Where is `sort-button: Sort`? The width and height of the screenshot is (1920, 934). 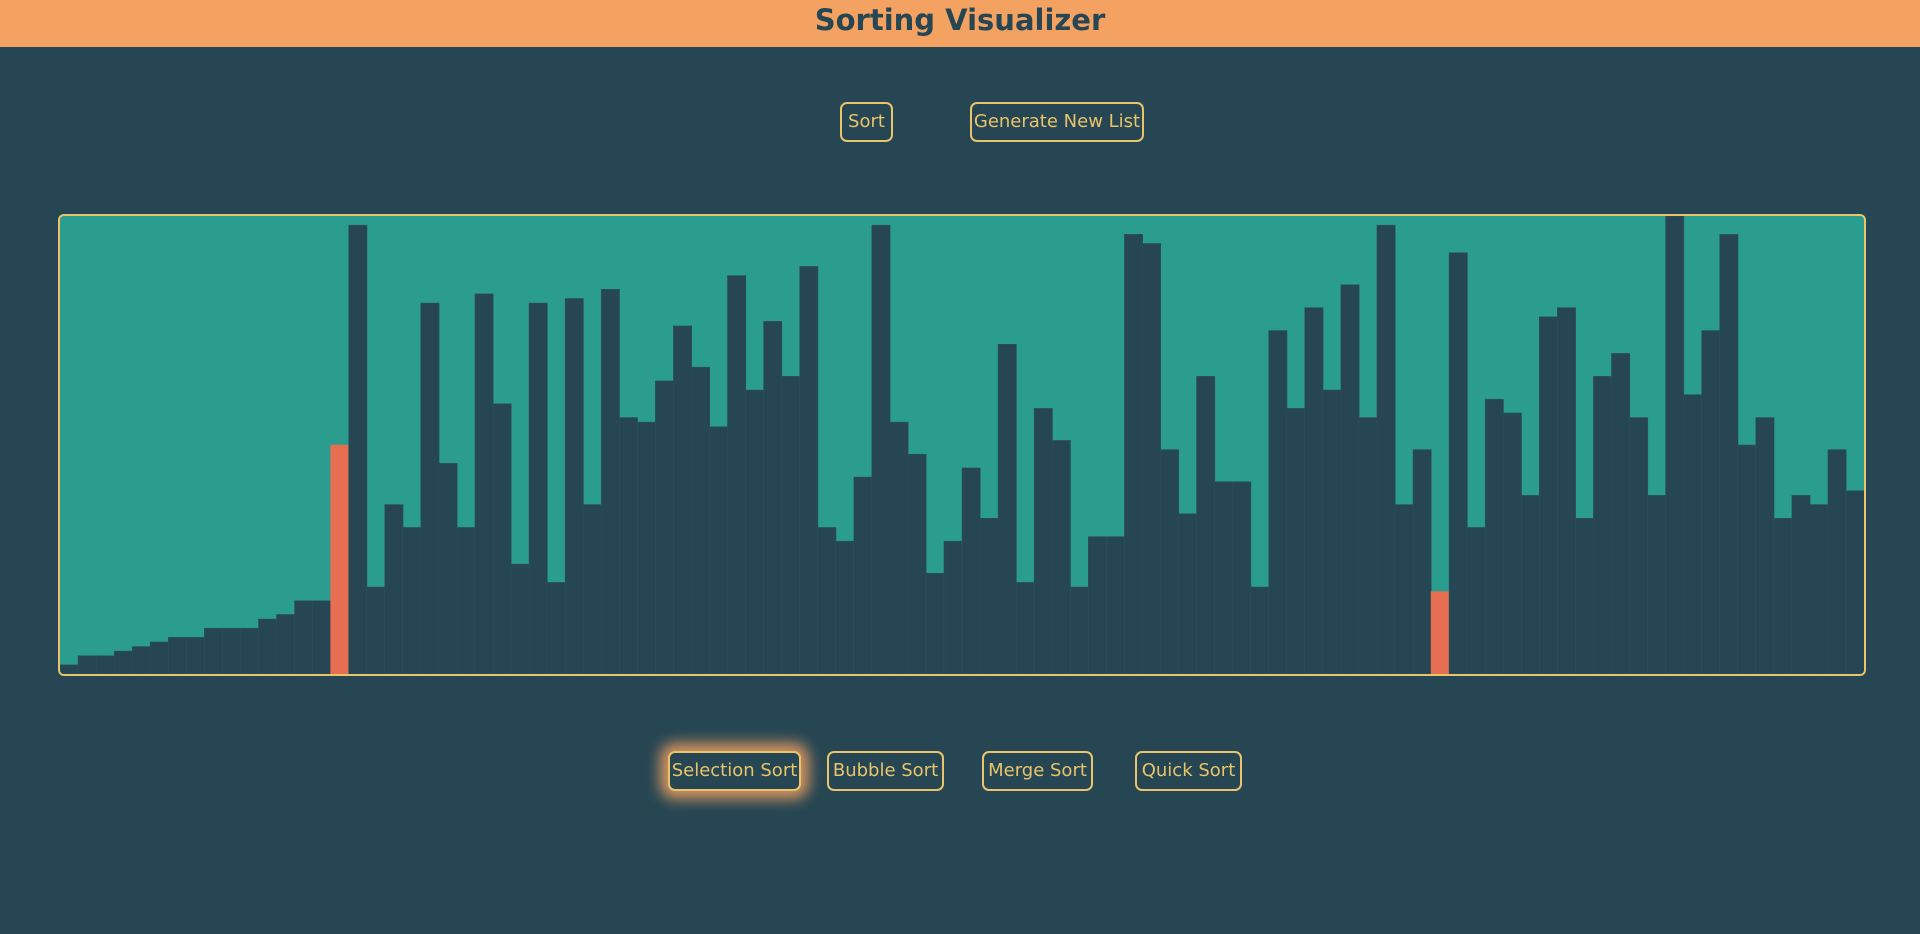 sort-button: Sort is located at coordinates (866, 122).